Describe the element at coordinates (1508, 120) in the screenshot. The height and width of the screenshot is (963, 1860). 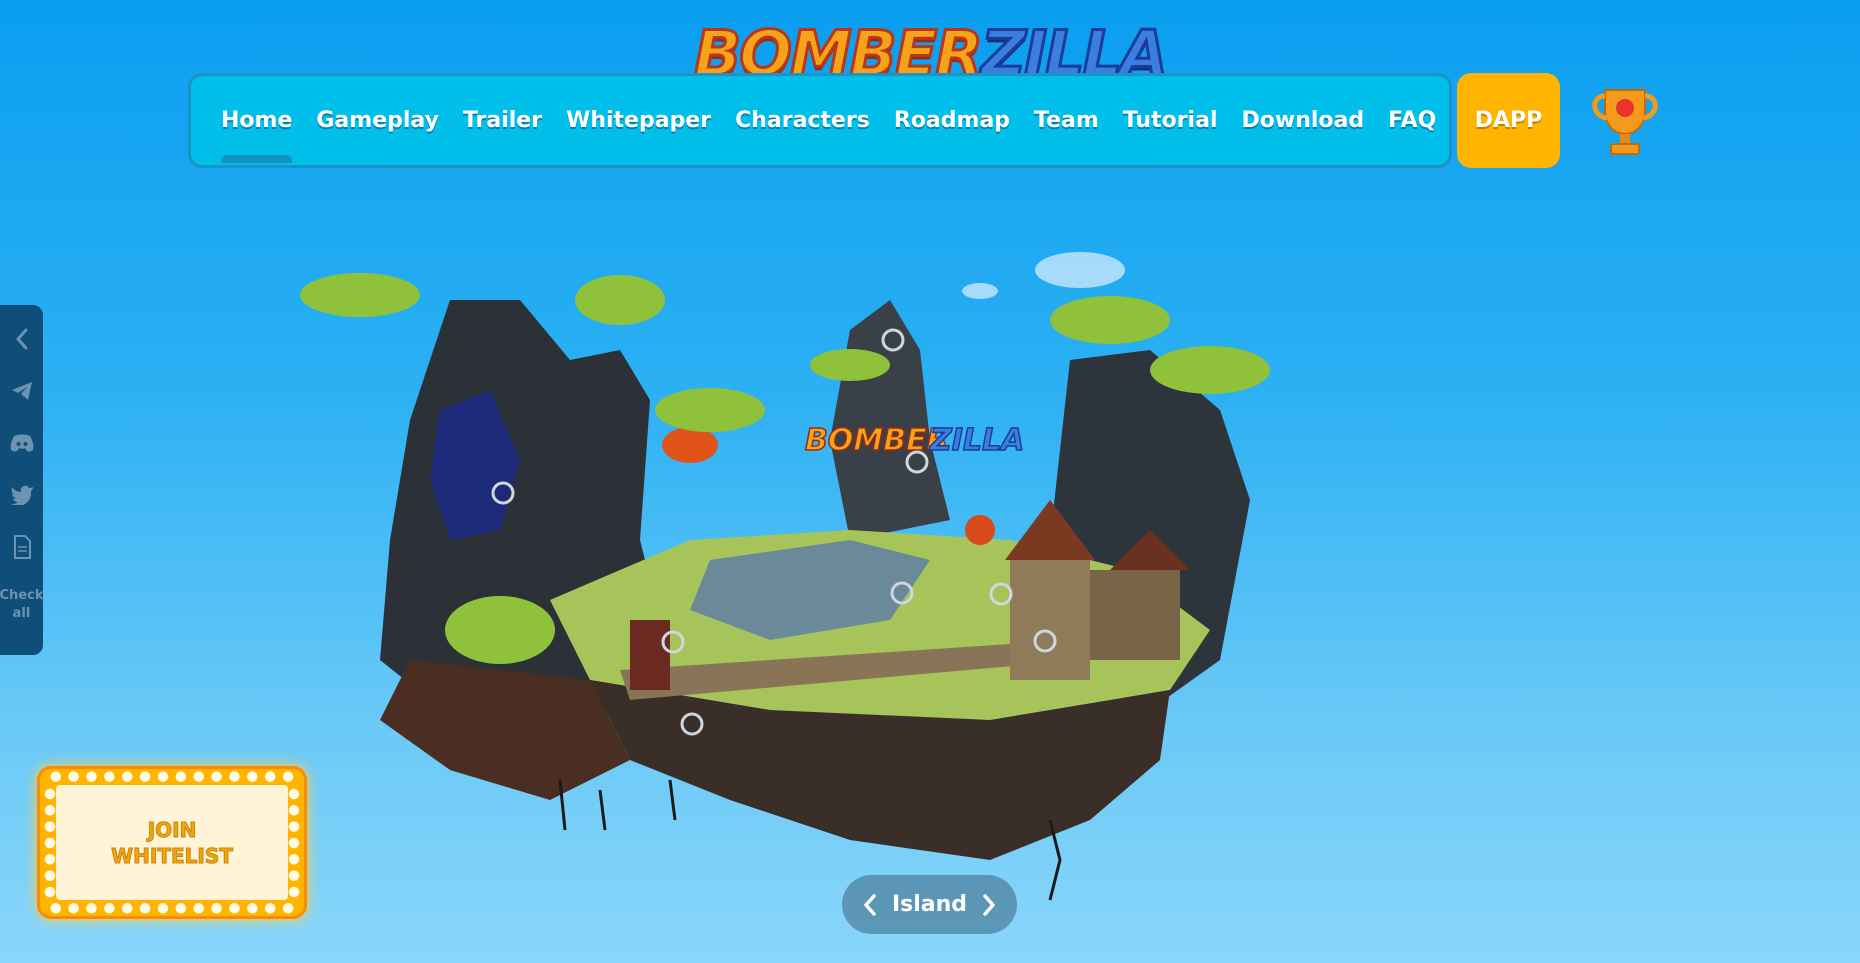
I see `dapp-button: DAPP` at that location.